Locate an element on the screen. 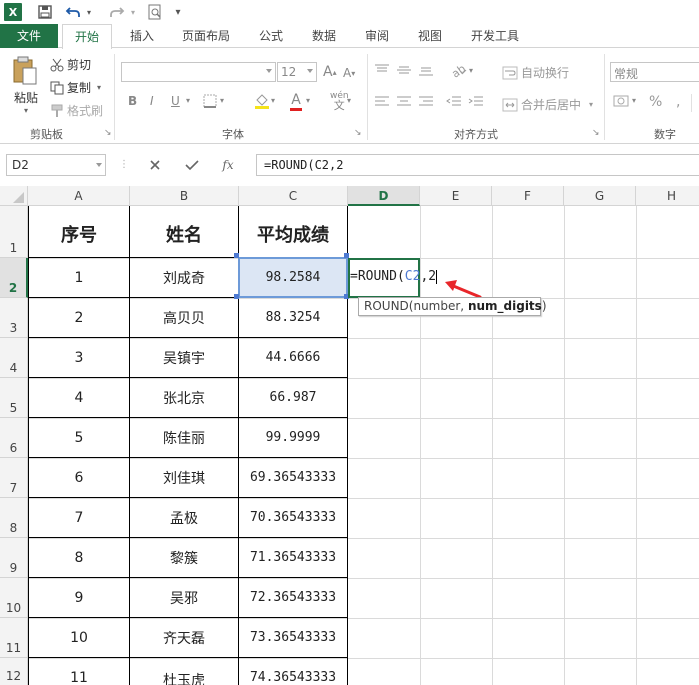  print-preview-icon is located at coordinates (155, 12).